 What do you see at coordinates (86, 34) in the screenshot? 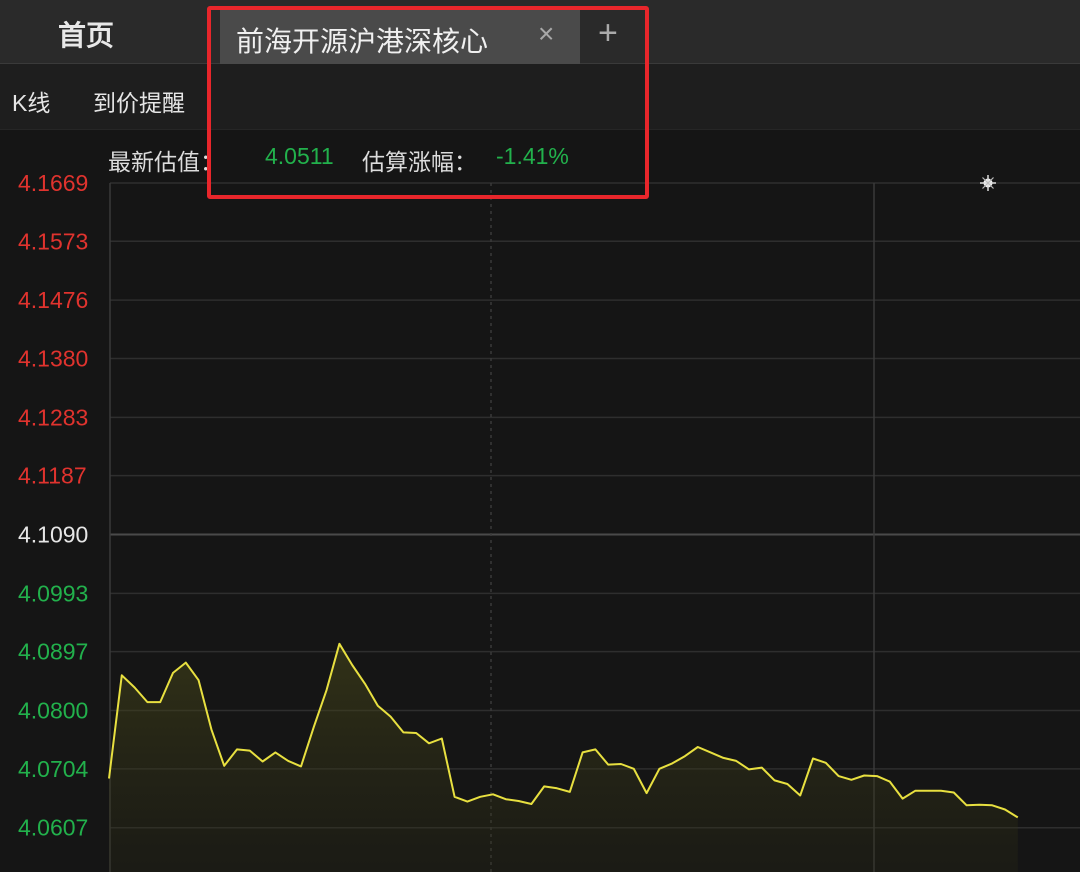
I see `tab-home: 首页` at bounding box center [86, 34].